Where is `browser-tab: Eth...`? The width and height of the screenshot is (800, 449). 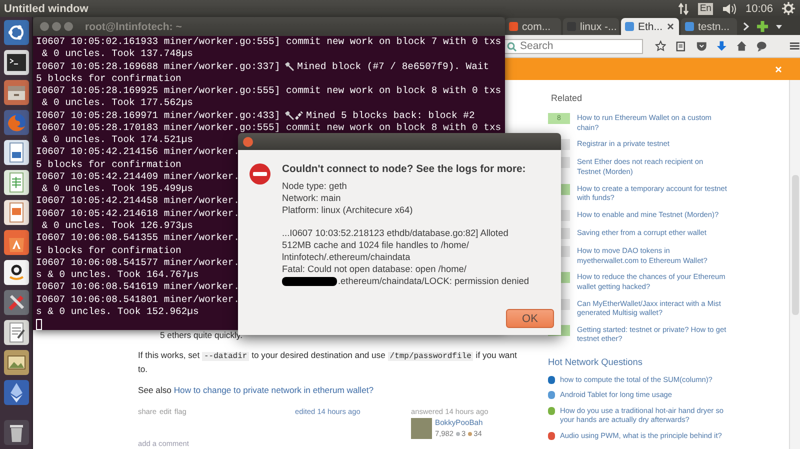
browser-tab: Eth... is located at coordinates (650, 26).